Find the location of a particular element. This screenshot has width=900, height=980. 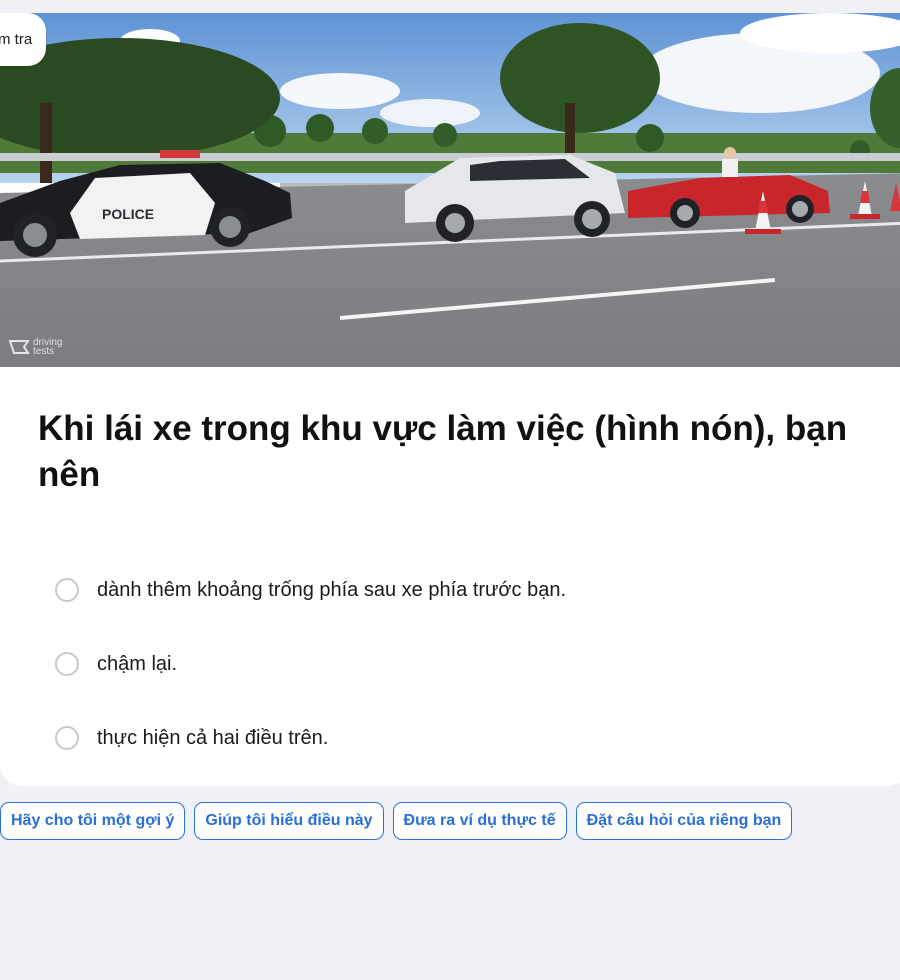

answer-option-3: thực hiện cả hai điều trên. is located at coordinates (310, 738).